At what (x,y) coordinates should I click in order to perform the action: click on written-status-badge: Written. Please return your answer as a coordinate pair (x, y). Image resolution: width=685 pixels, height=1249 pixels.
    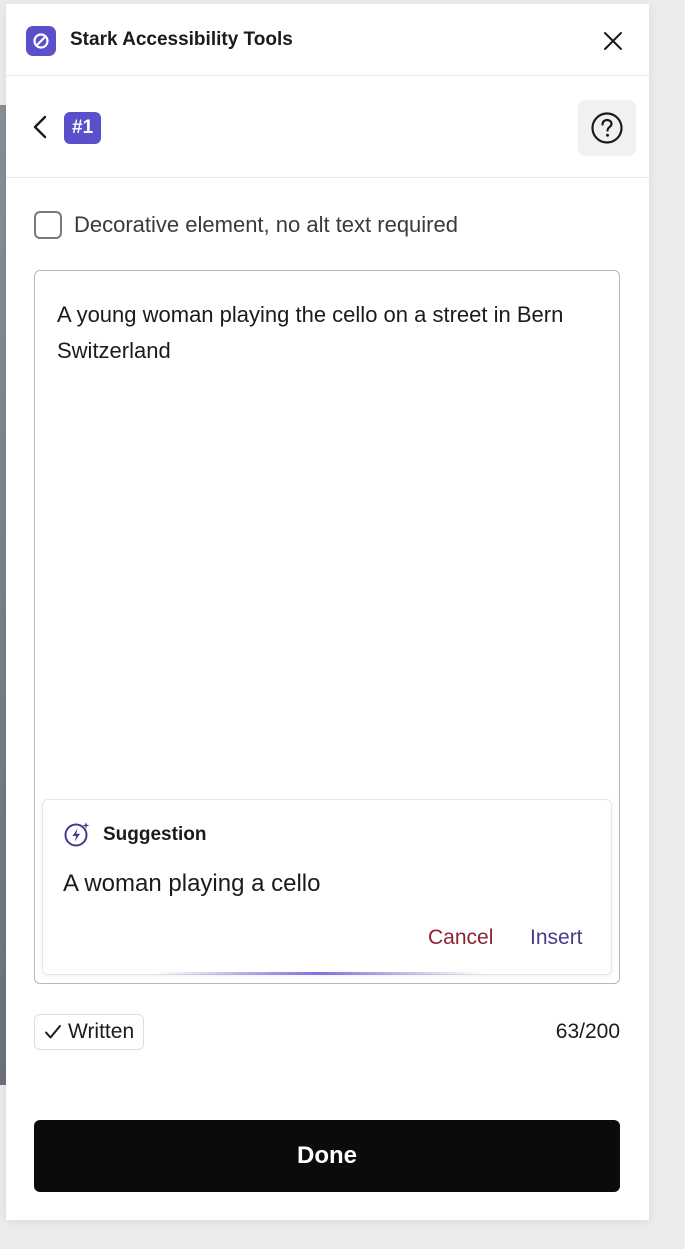
    Looking at the image, I should click on (89, 1032).